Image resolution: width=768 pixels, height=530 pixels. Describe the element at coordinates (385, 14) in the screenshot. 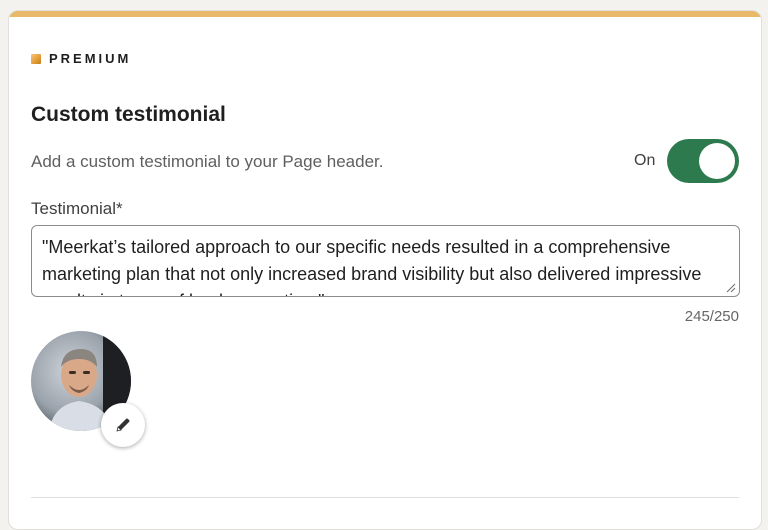

I see `premium-accent-bar` at that location.